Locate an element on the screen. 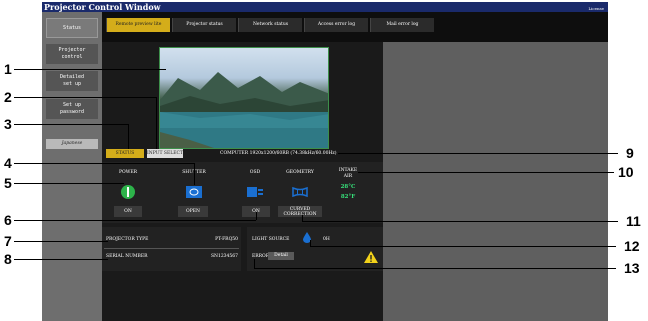 This screenshot has width=648, height=321. light-source-label: LIGHT SOURCE is located at coordinates (271, 239).